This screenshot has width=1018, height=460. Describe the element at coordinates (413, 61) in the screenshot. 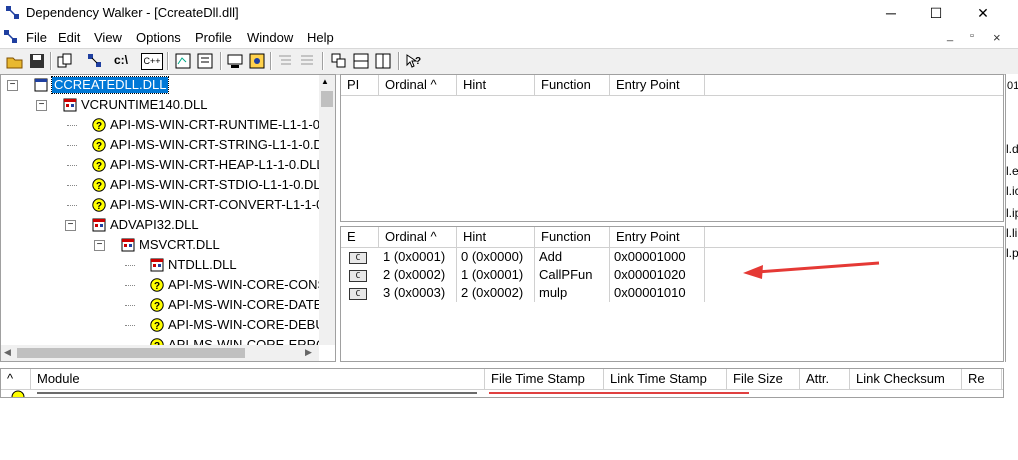

I see `help-icon: ?` at that location.